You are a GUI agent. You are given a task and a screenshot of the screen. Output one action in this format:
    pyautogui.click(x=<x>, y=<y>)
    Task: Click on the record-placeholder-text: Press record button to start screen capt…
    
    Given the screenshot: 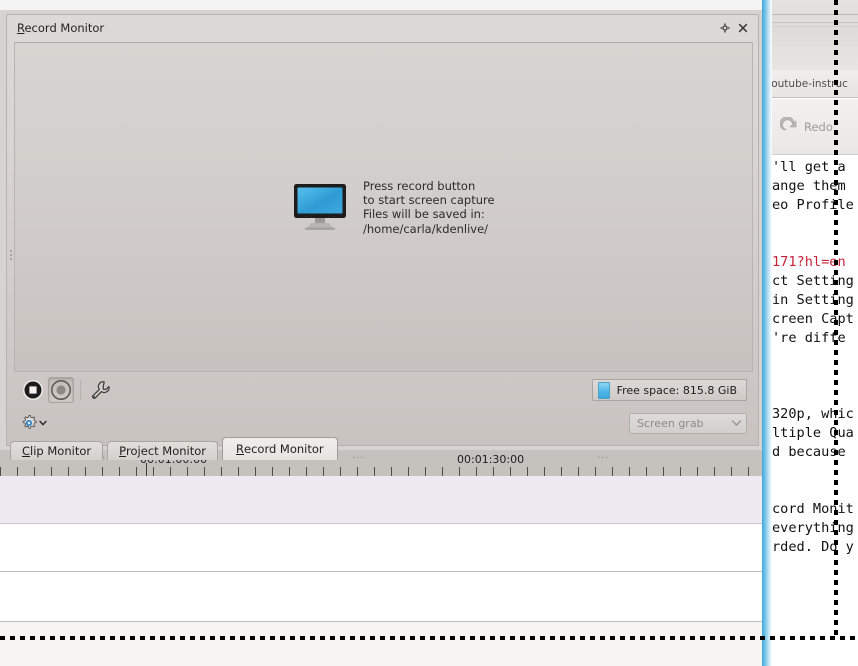 What is the action you would take?
    pyautogui.click(x=429, y=207)
    